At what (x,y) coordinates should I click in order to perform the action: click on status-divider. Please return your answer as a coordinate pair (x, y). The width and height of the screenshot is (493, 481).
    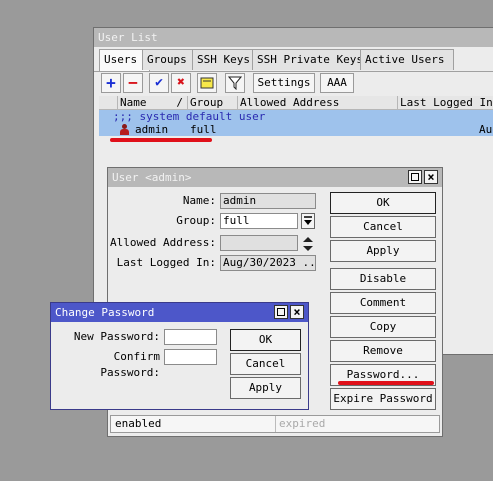
    Looking at the image, I should click on (275, 424).